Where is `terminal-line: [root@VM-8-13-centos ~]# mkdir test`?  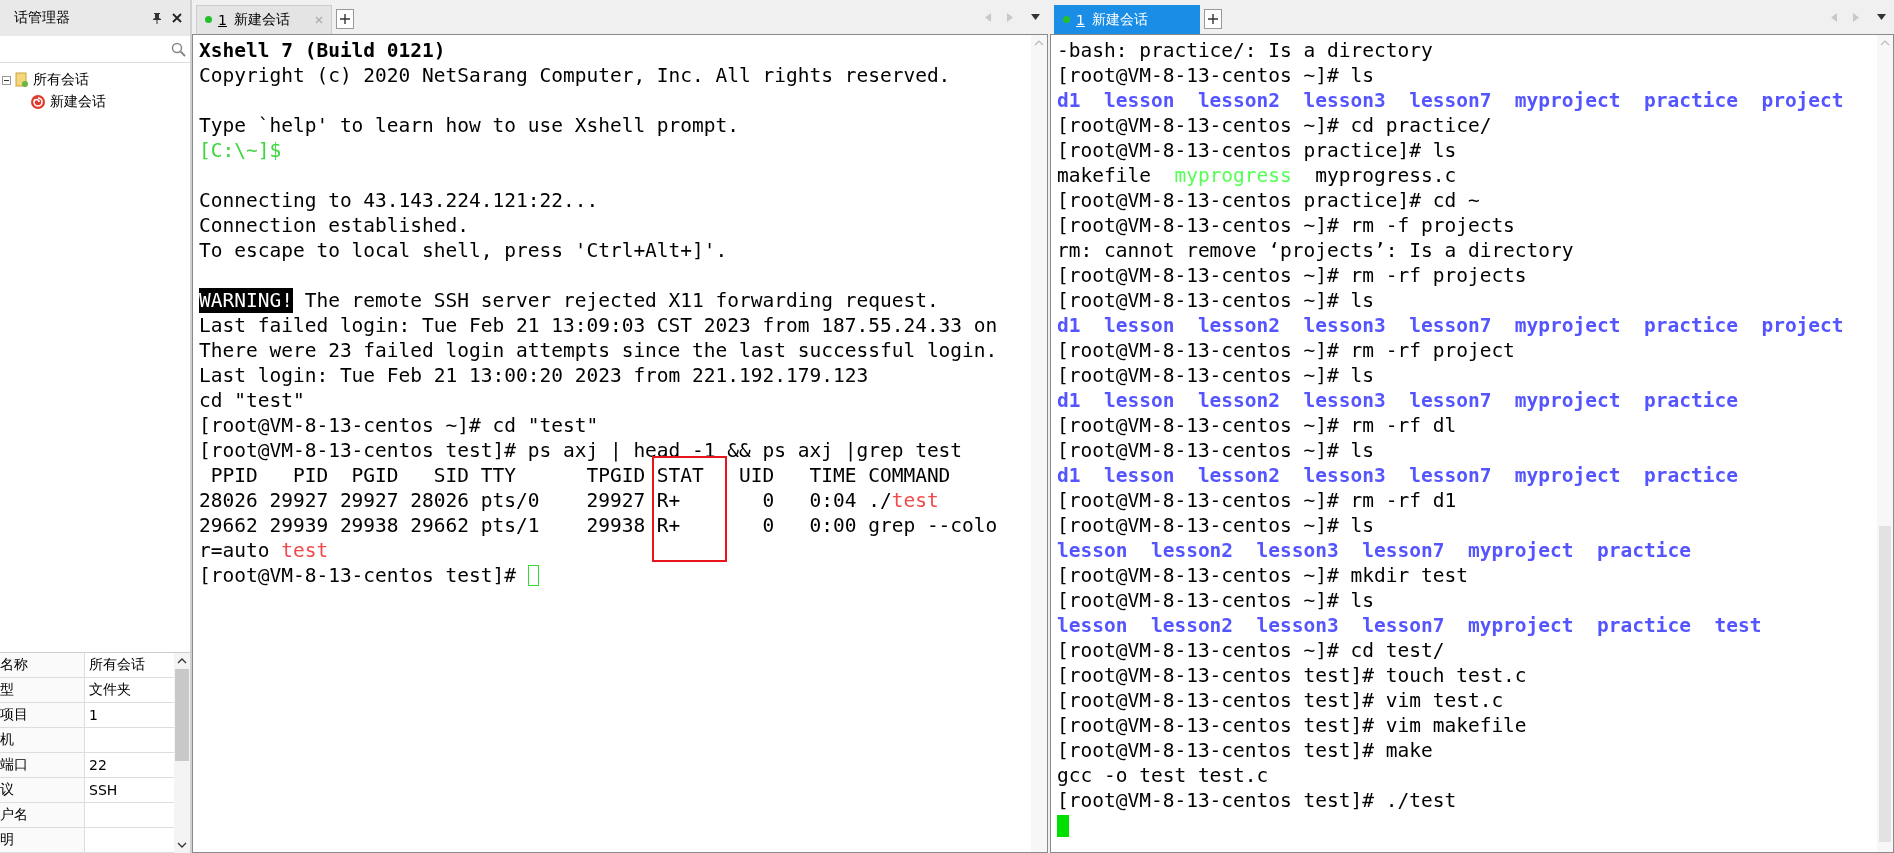
terminal-line: [root@VM-8-13-centos ~]# mkdir test is located at coordinates (1263, 575).